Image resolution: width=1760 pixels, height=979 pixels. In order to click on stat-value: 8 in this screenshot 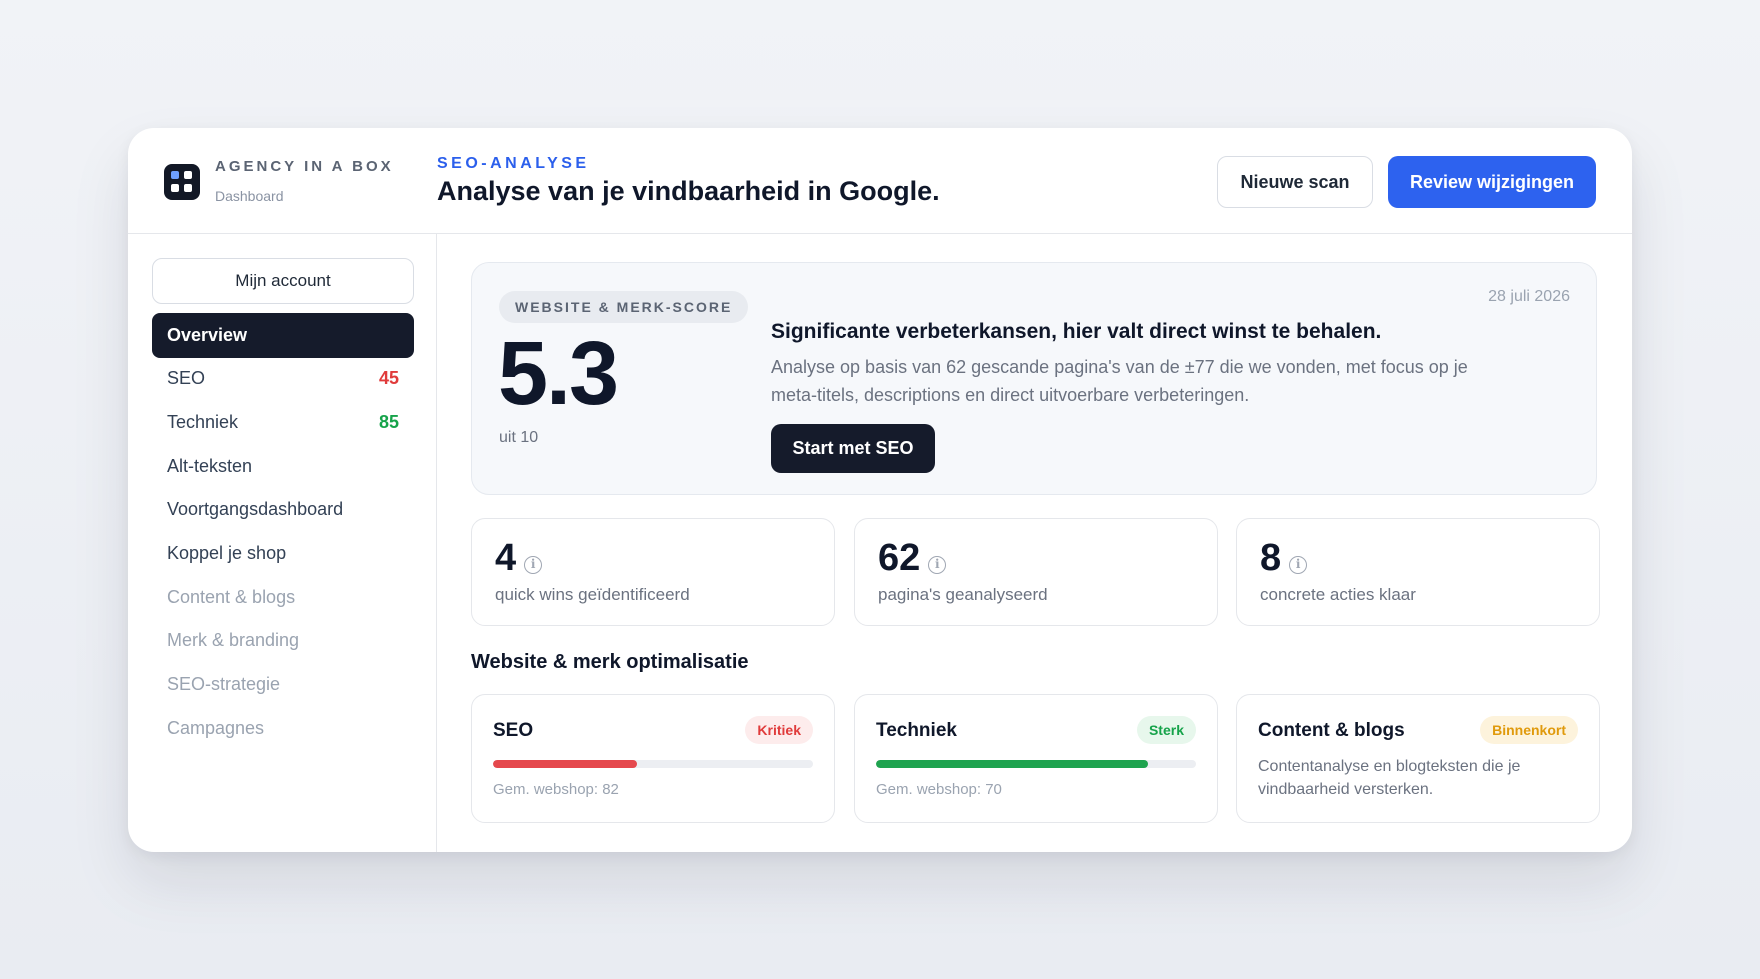, I will do `click(1271, 558)`.